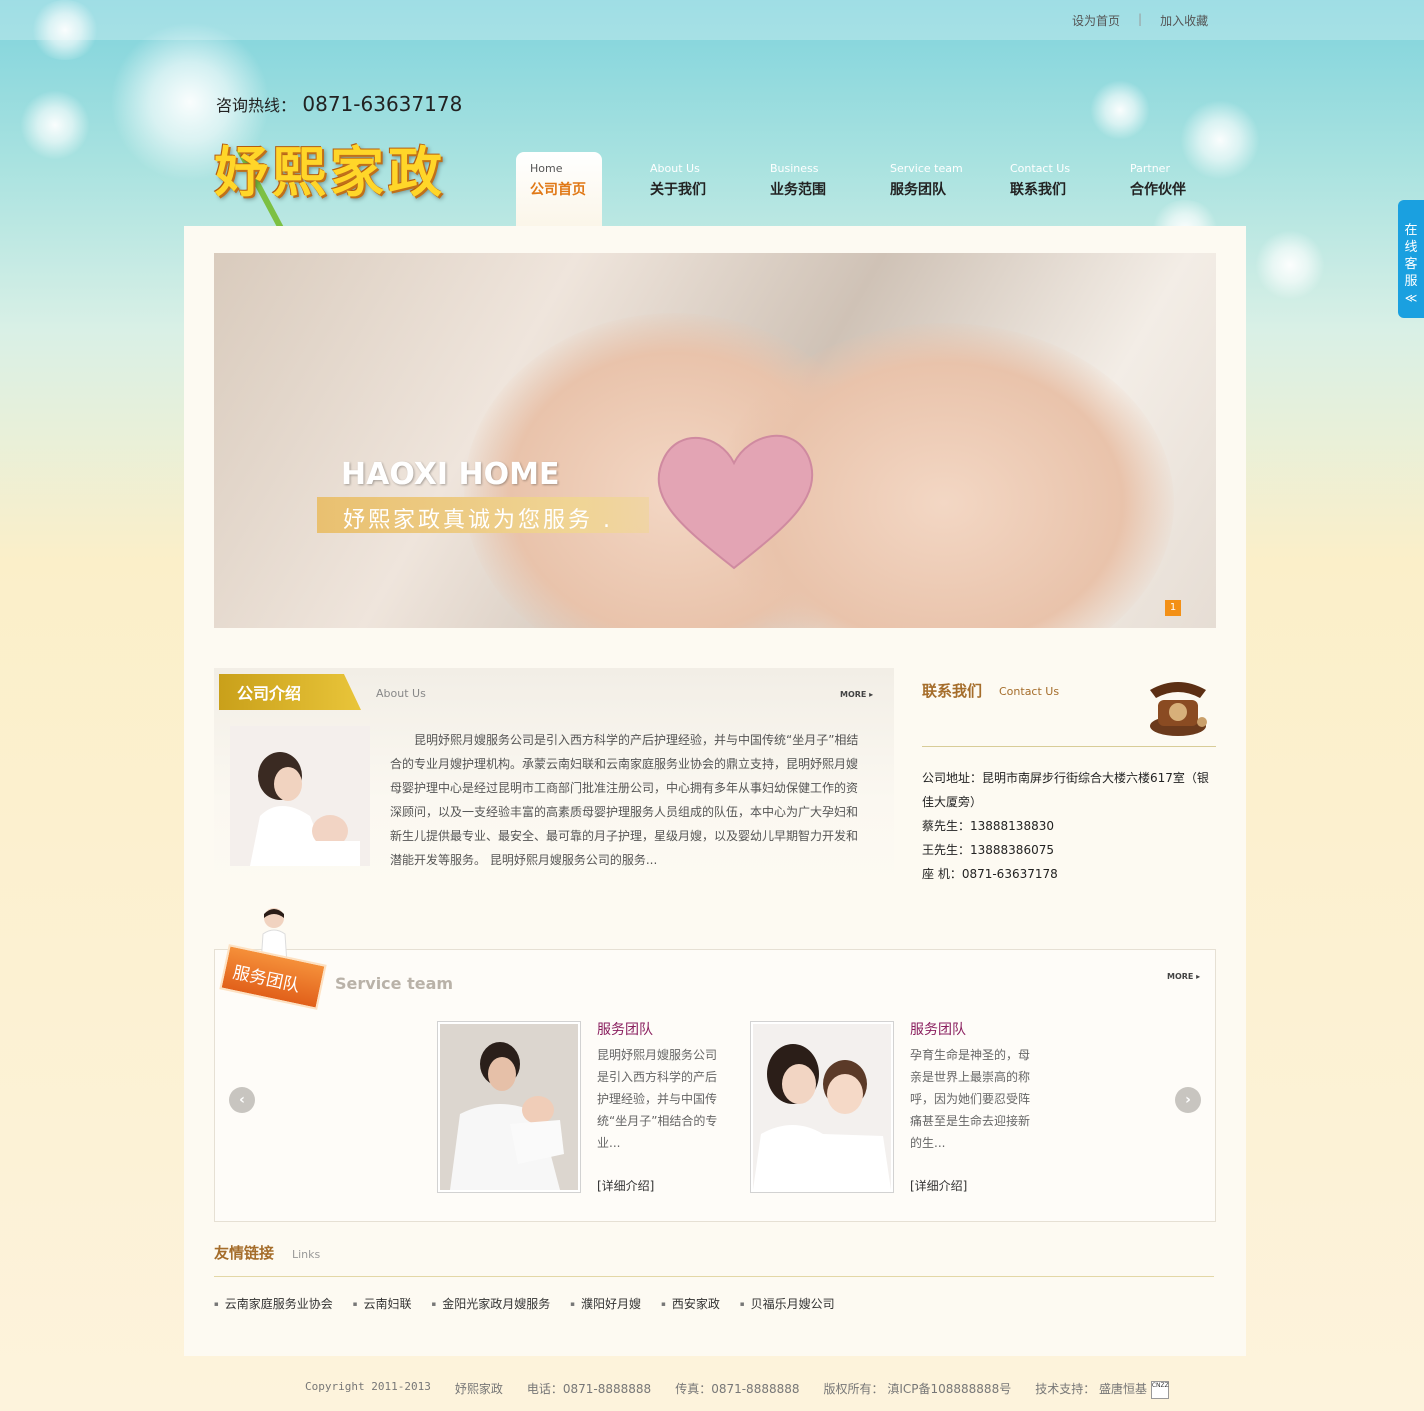 This screenshot has width=1424, height=1411. Describe the element at coordinates (394, 983) in the screenshot. I see `service-team-subtitle: Service team` at that location.